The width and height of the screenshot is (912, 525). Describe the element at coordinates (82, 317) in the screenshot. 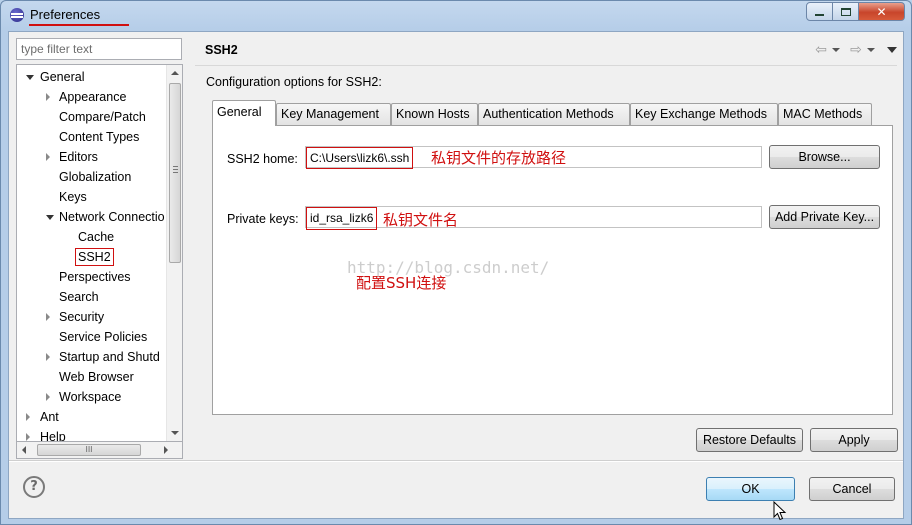

I see `tree-item-label: Security` at that location.